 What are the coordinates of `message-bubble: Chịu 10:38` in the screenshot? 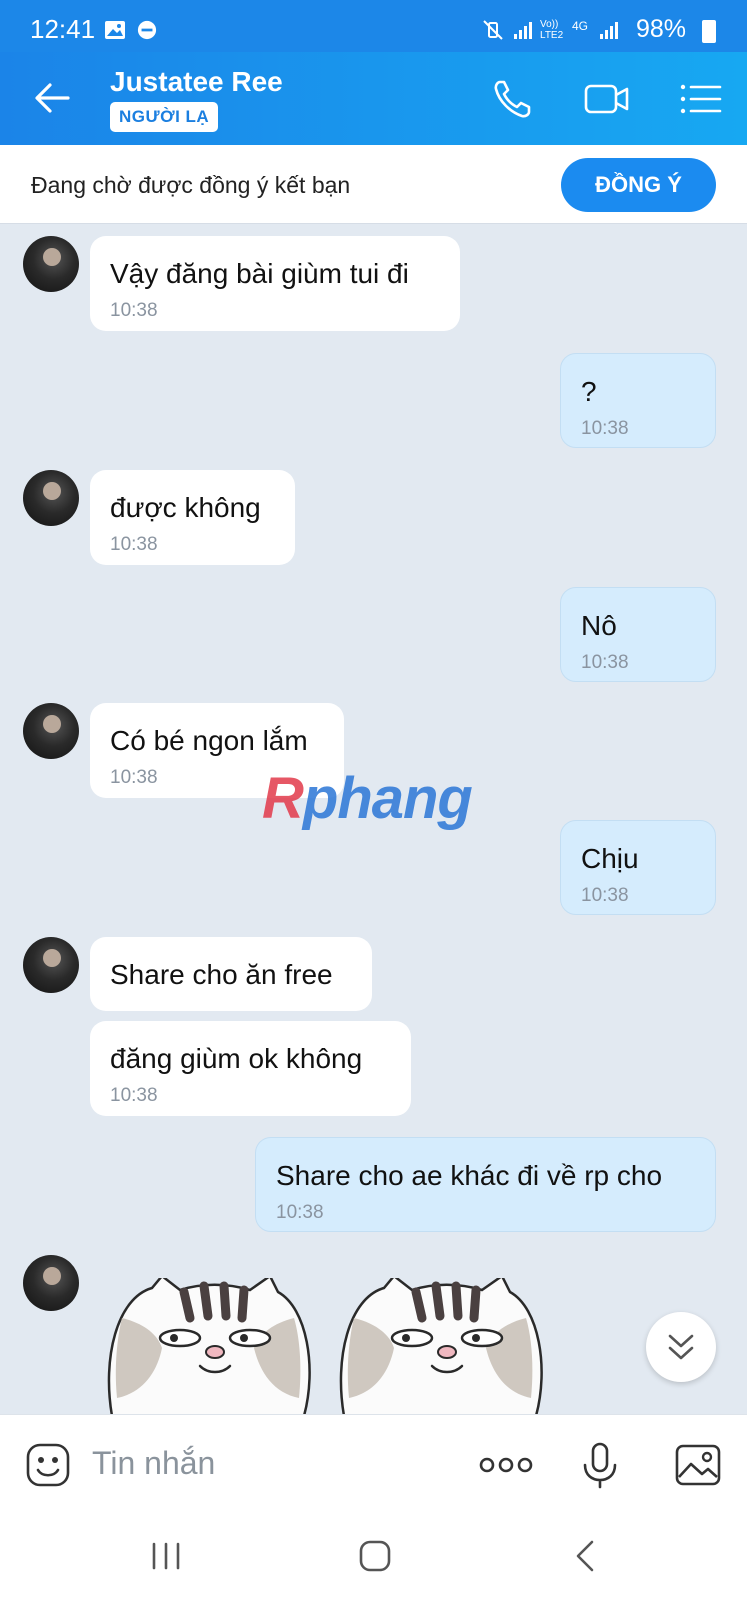 It's located at (638, 867).